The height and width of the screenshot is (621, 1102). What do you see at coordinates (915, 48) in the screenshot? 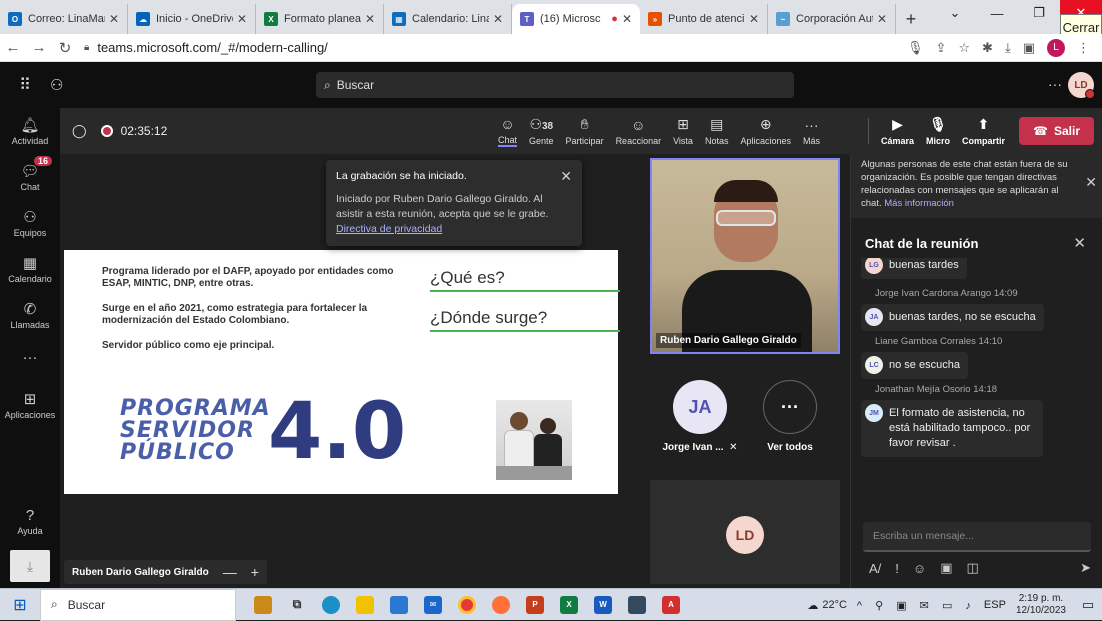
I see `mic-icon: 🎙︎` at bounding box center [915, 48].